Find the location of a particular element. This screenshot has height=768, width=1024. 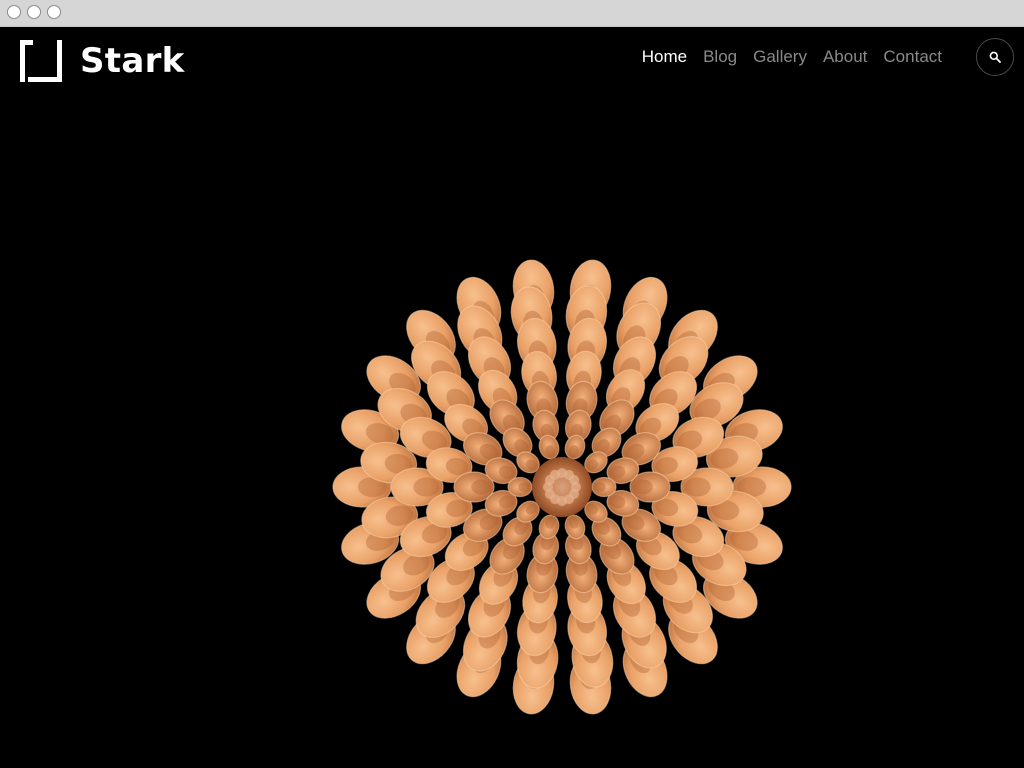

main-navigation: Home Blog Gallery About Contact is located at coordinates (792, 57).